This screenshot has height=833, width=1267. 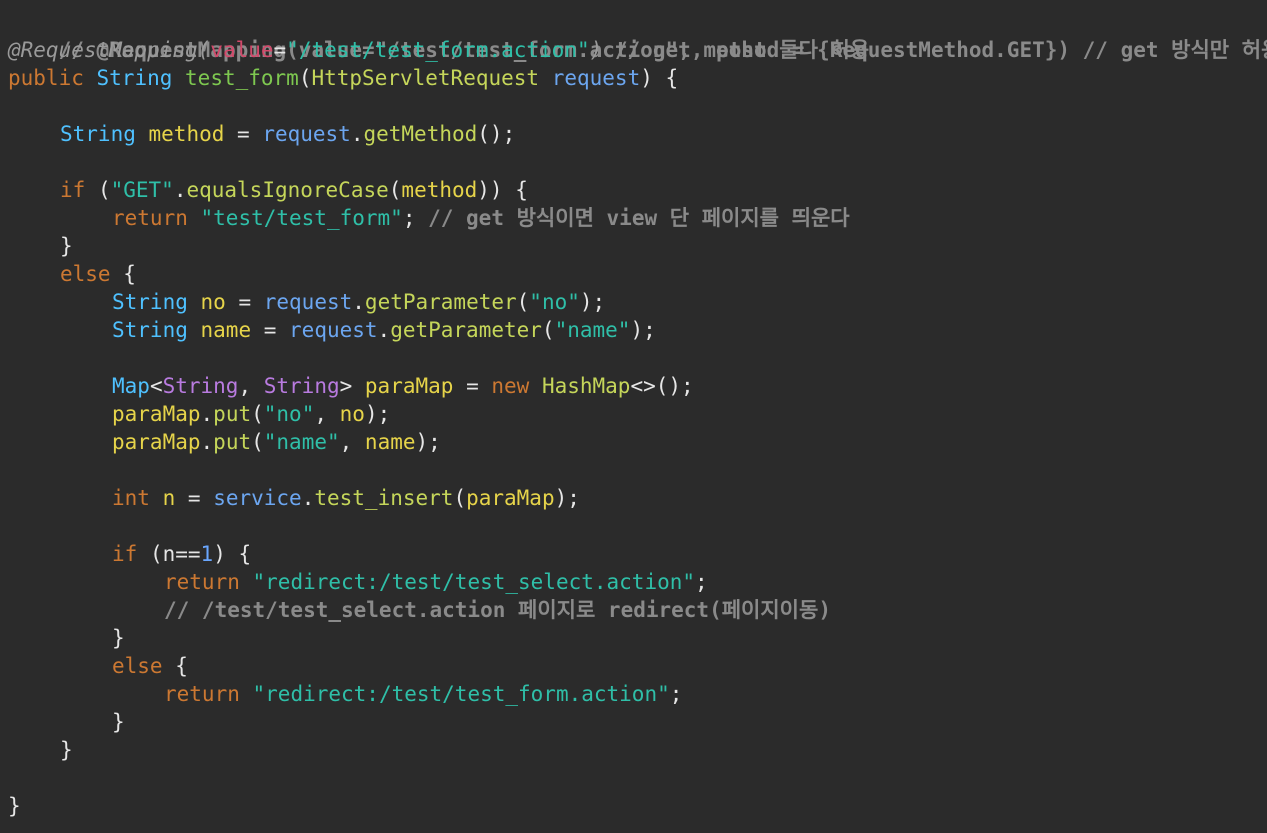 I want to click on string-literal: "redirect:/test/test_form.action", so click(x=461, y=694).